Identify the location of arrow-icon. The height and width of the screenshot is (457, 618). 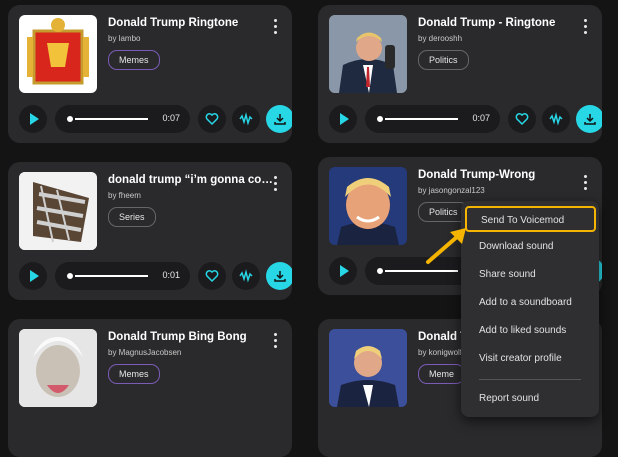
(446, 246).